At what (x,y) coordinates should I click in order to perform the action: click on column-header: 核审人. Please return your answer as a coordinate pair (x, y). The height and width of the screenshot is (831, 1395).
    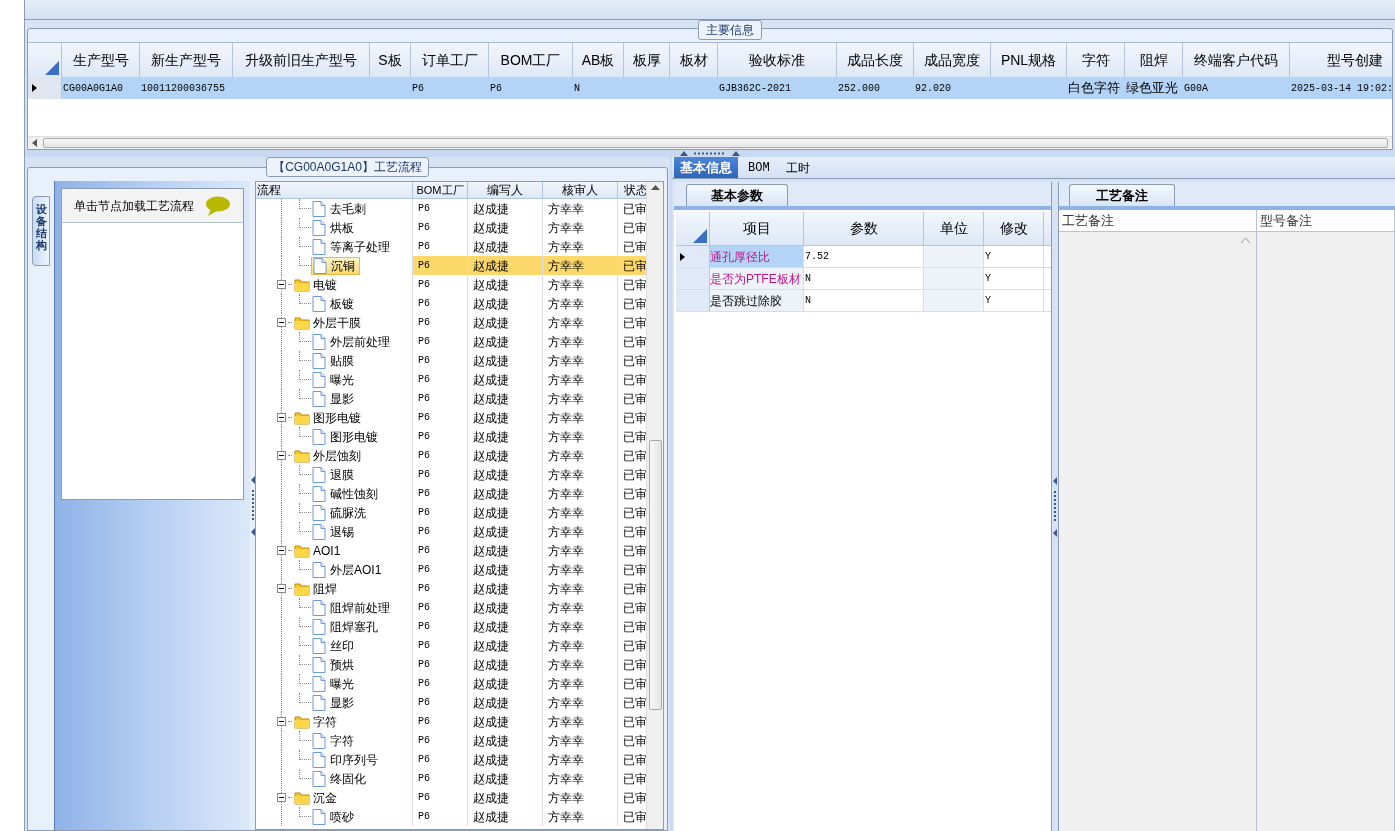
    Looking at the image, I should click on (580, 190).